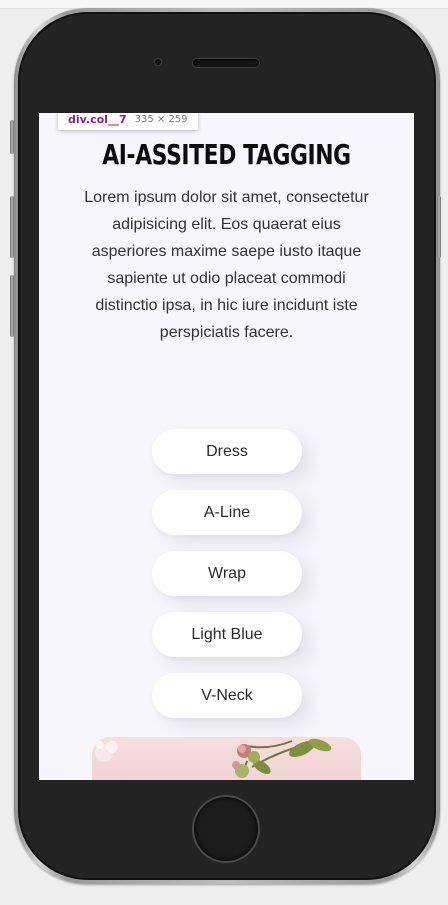  I want to click on devtools-dimensions: 335 × 259, so click(161, 119).